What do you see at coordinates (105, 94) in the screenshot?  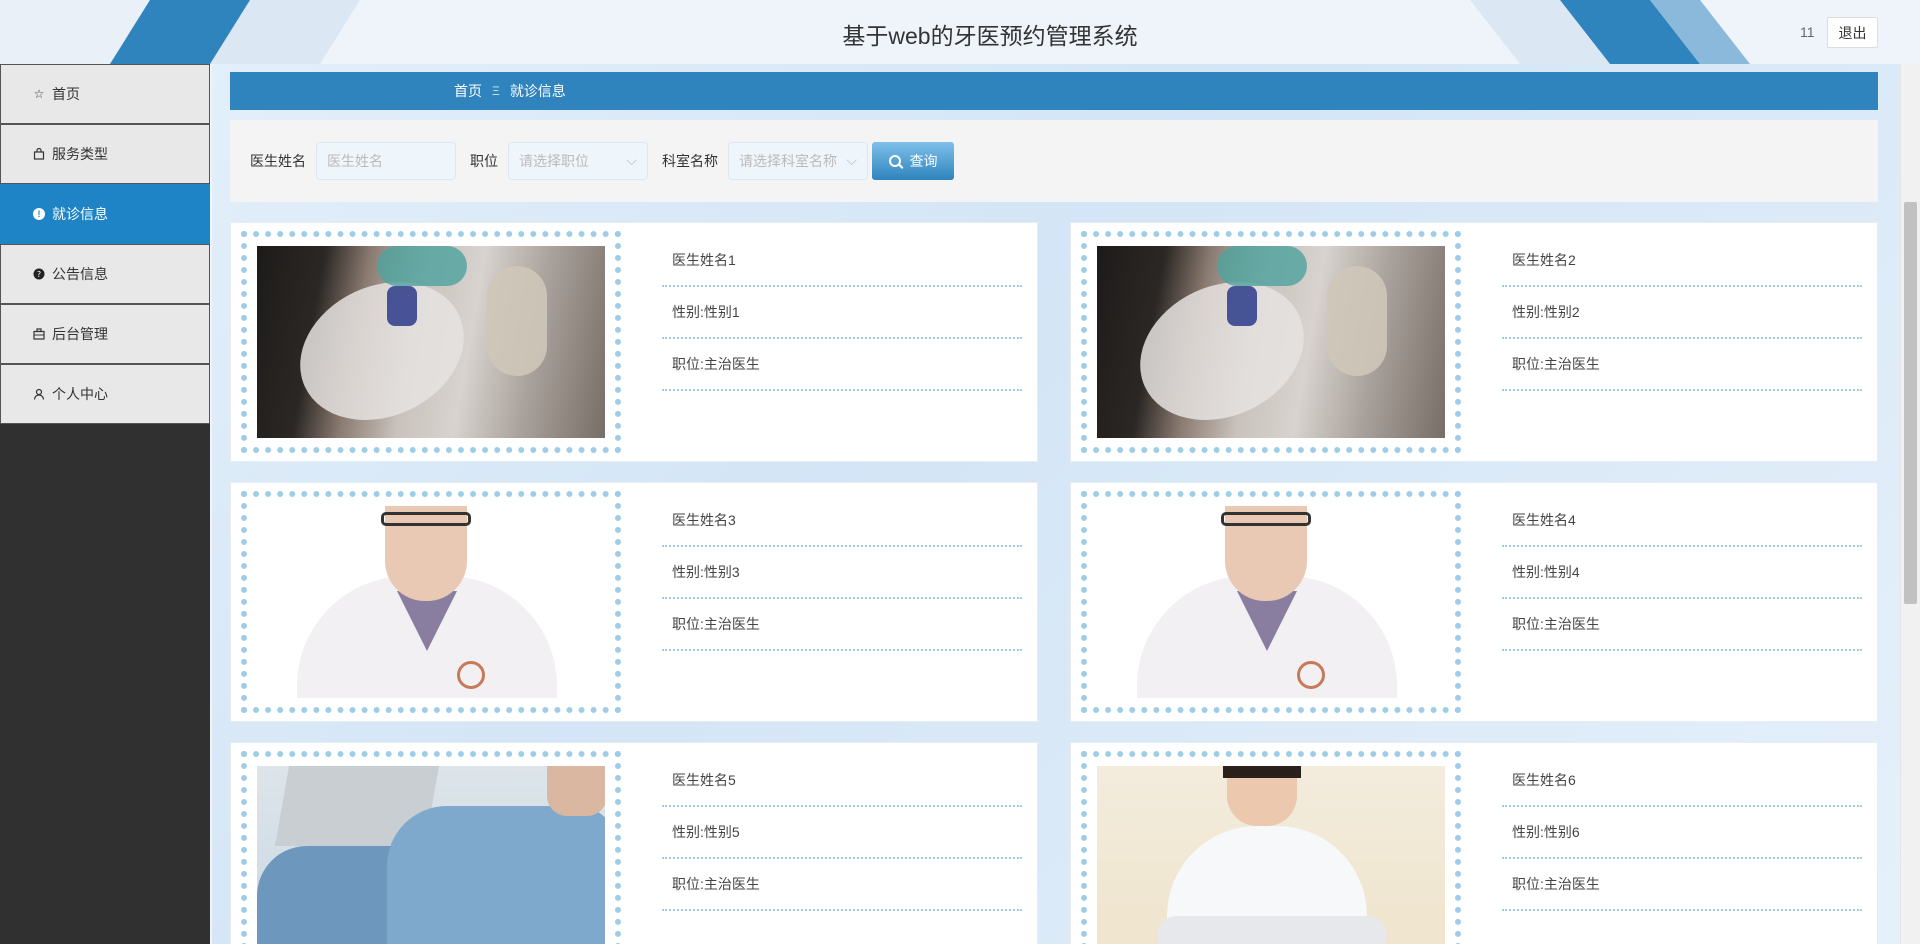 I see `sidebar-item-home: ☆ 首页` at bounding box center [105, 94].